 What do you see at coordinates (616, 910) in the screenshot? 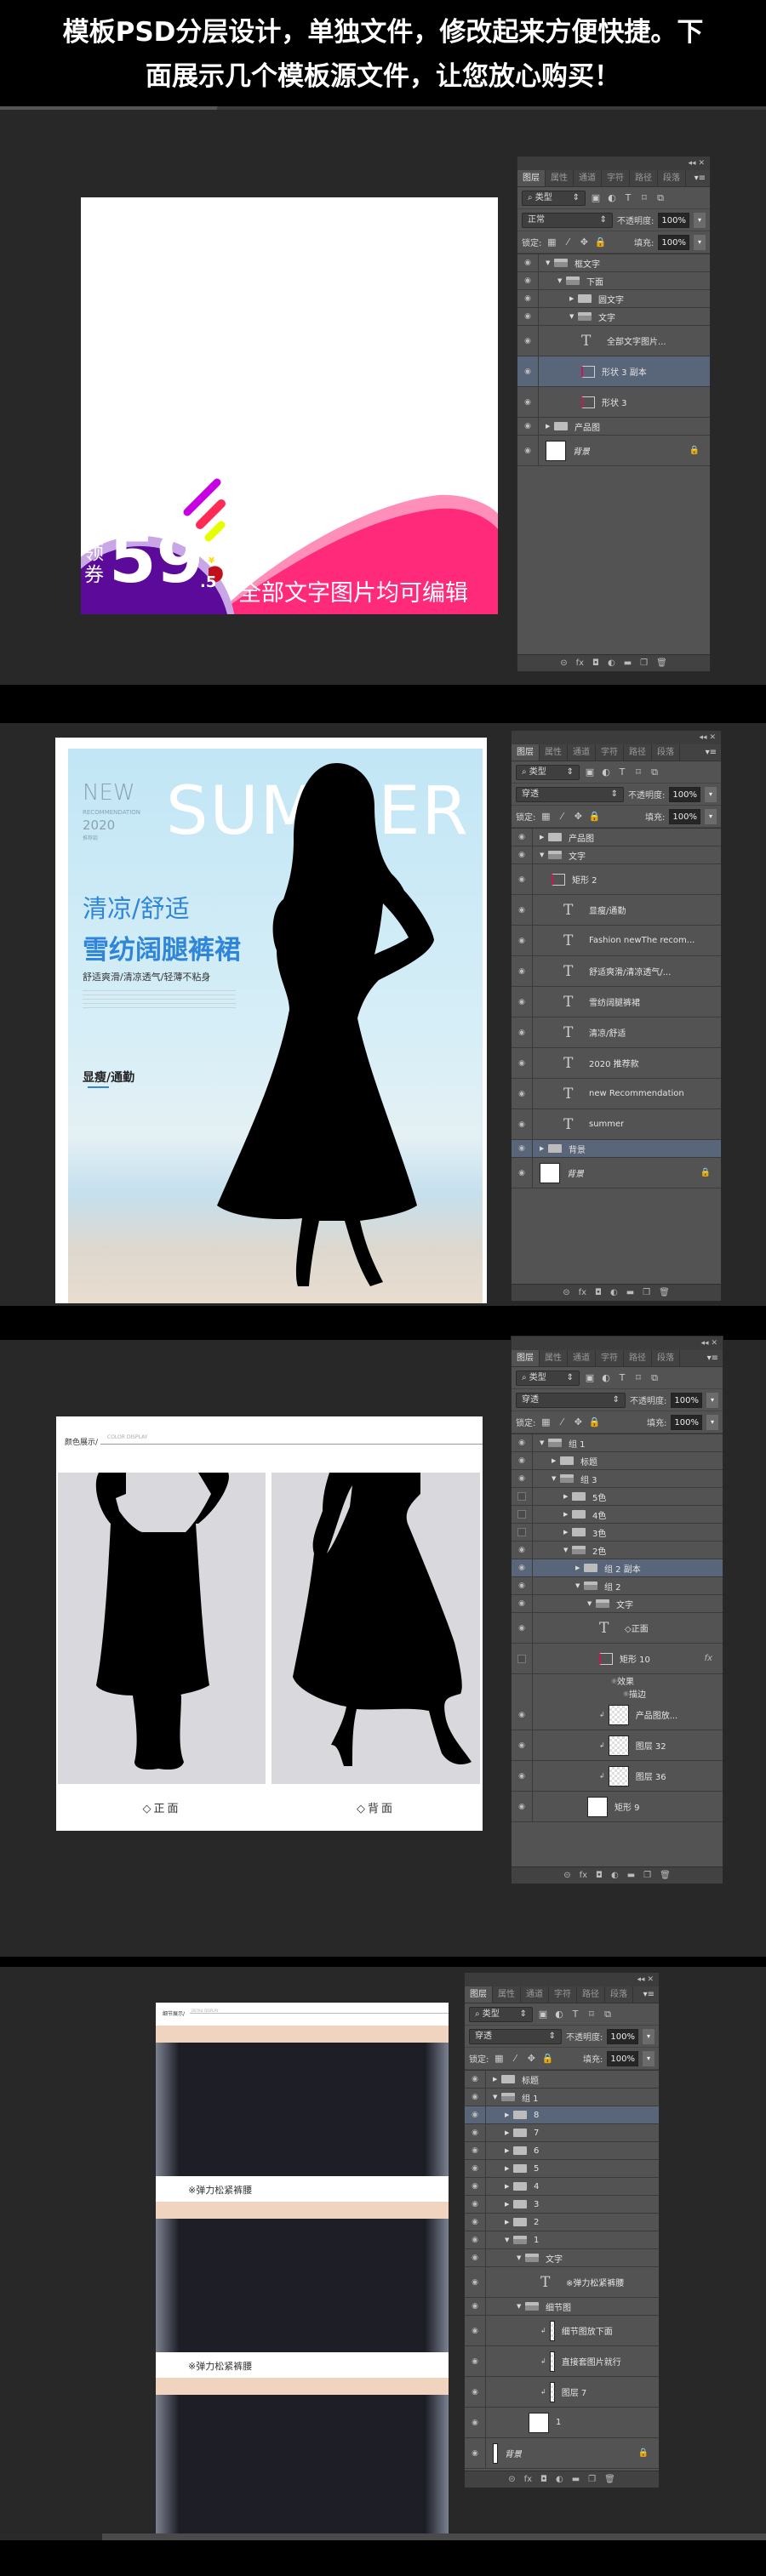
I see `layer-row: ◉ T 显瘦/通勤` at bounding box center [616, 910].